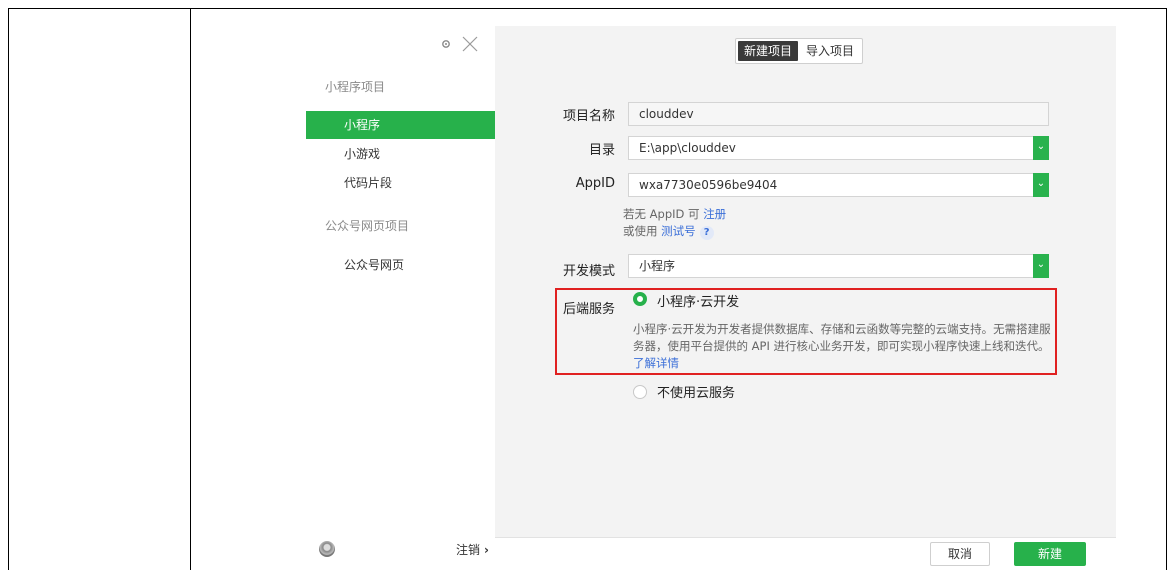  What do you see at coordinates (588, 309) in the screenshot?
I see `backend-service-label: 后端服务` at bounding box center [588, 309].